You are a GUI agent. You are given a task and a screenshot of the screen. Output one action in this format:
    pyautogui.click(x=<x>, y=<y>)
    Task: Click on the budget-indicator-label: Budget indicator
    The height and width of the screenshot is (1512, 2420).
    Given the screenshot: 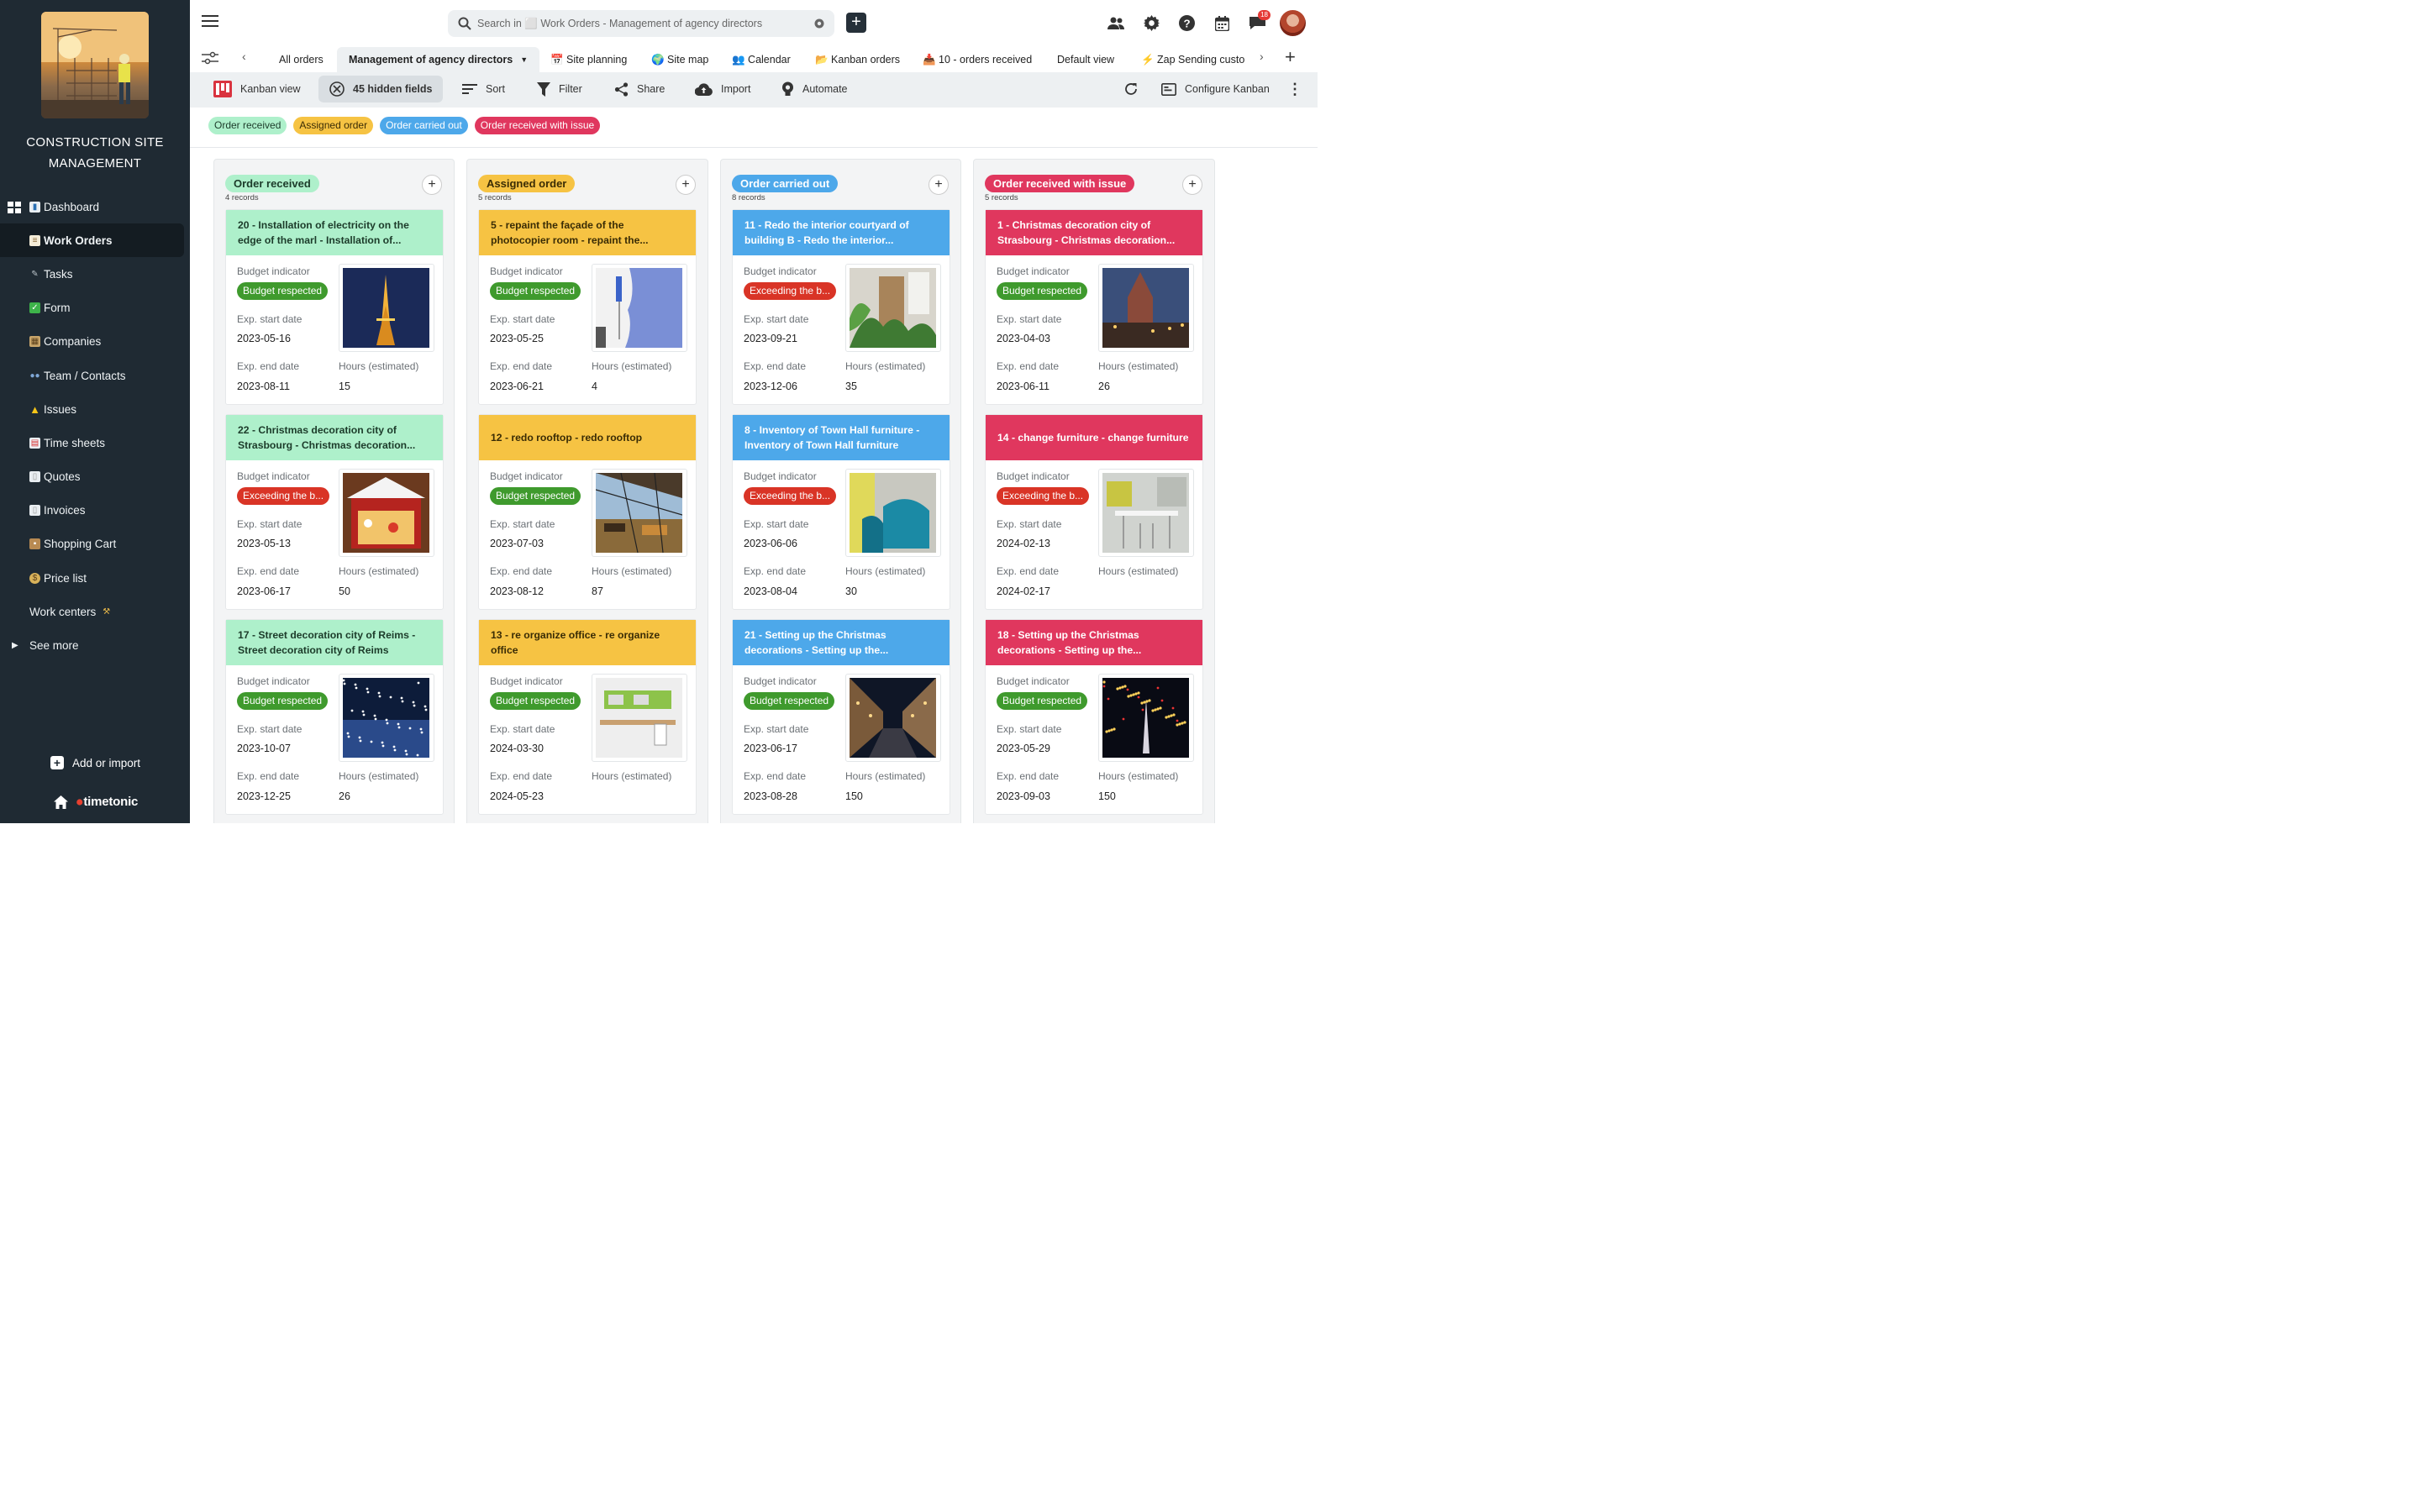 What is the action you would take?
    pyautogui.click(x=1033, y=271)
    